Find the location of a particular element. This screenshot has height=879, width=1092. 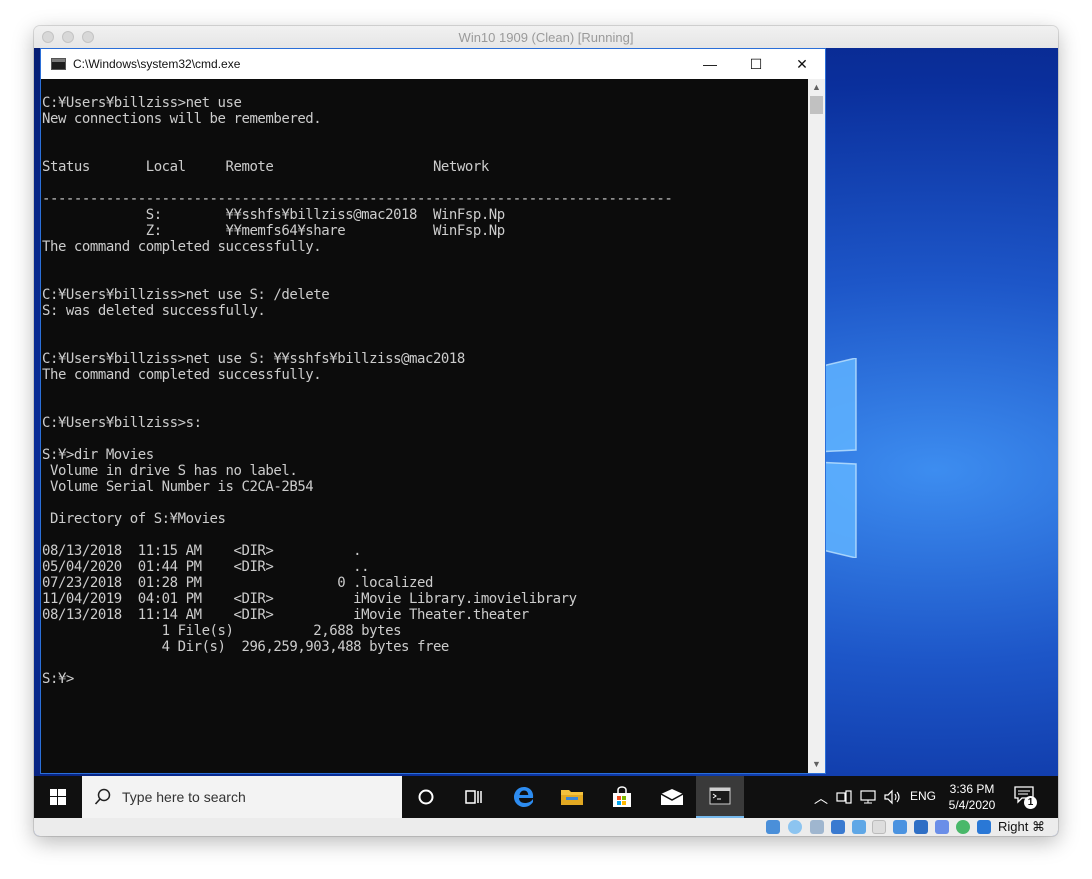

file-explorer-button is located at coordinates (572, 797).